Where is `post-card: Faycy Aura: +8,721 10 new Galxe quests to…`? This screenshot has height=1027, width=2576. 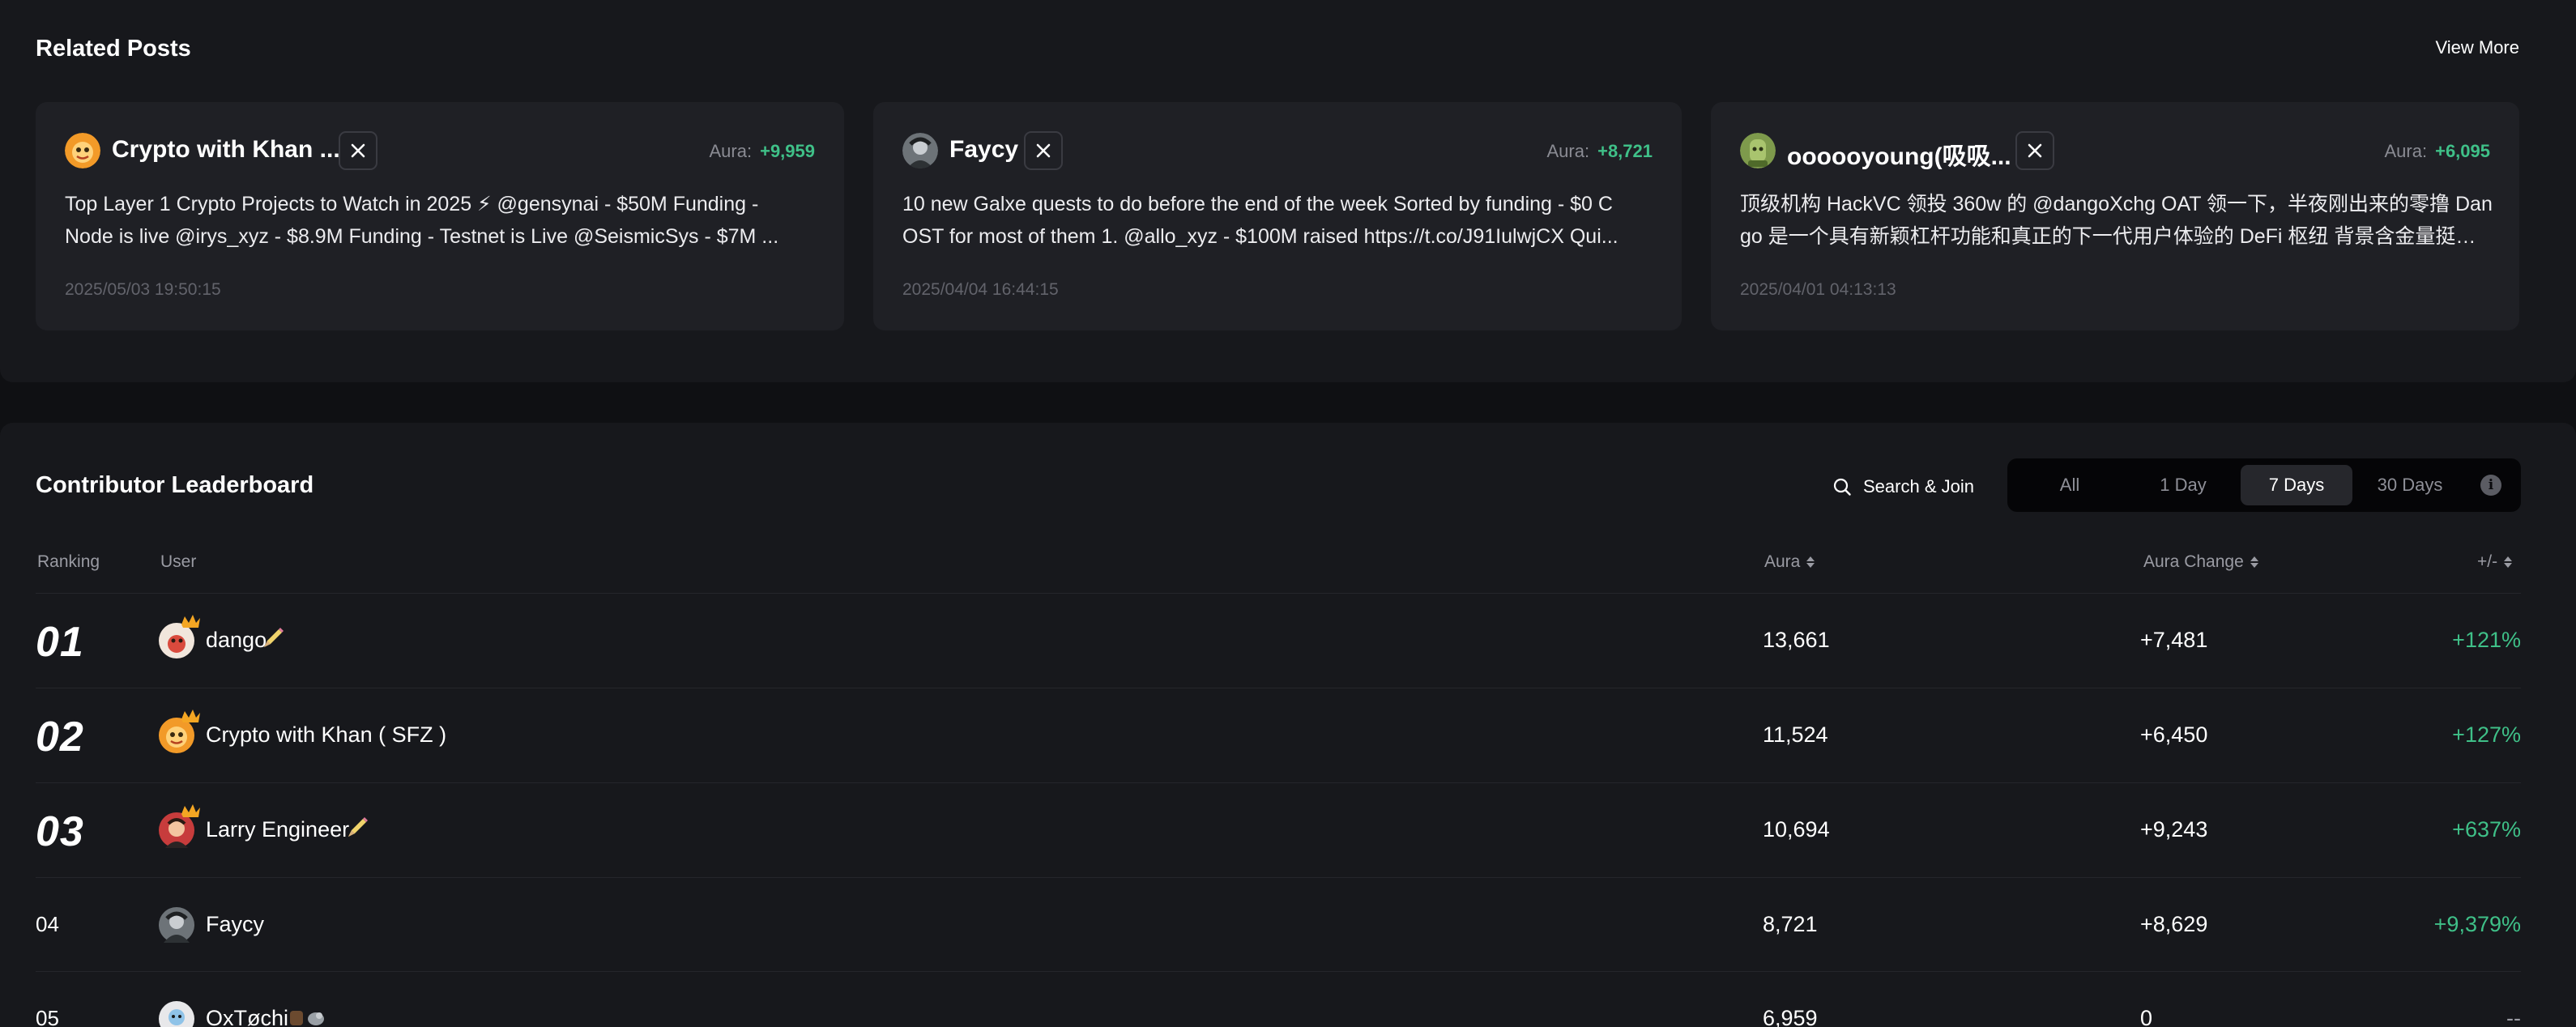 post-card: Faycy Aura: +8,721 10 new Galxe quests to… is located at coordinates (1278, 216).